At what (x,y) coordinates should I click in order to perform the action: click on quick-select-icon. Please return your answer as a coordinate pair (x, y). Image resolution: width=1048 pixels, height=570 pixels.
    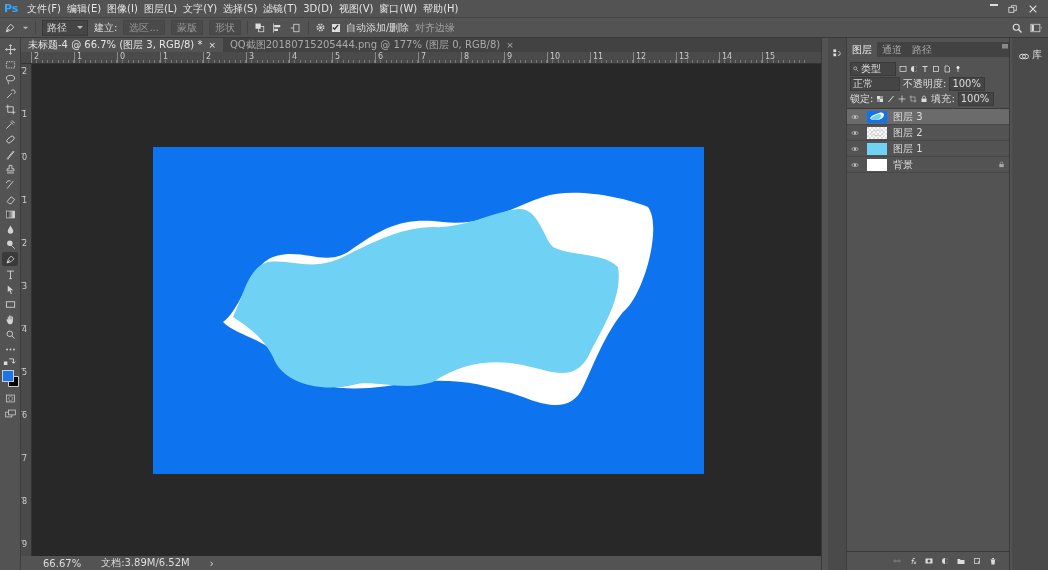
    Looking at the image, I should click on (10, 94).